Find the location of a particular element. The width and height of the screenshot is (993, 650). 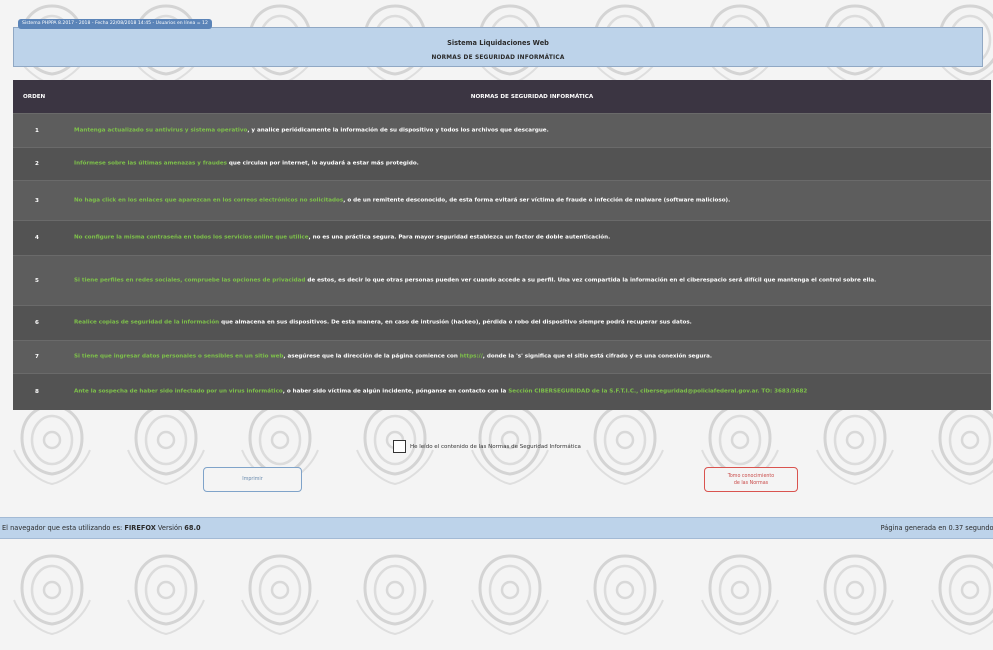

version-prefix: Versión is located at coordinates (170, 528).